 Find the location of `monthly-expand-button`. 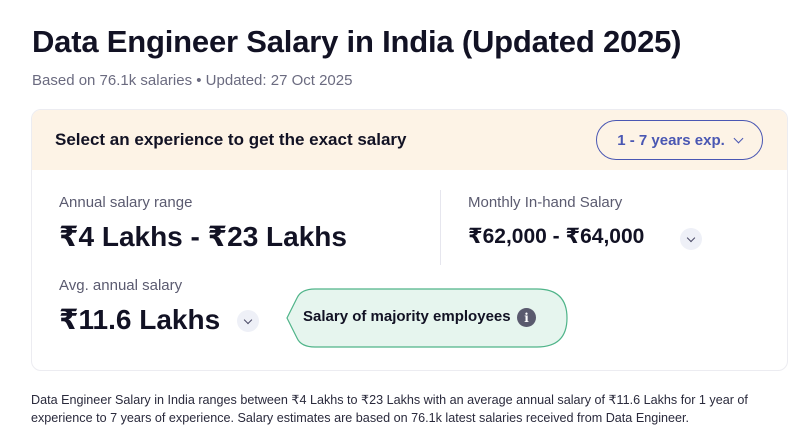

monthly-expand-button is located at coordinates (691, 239).